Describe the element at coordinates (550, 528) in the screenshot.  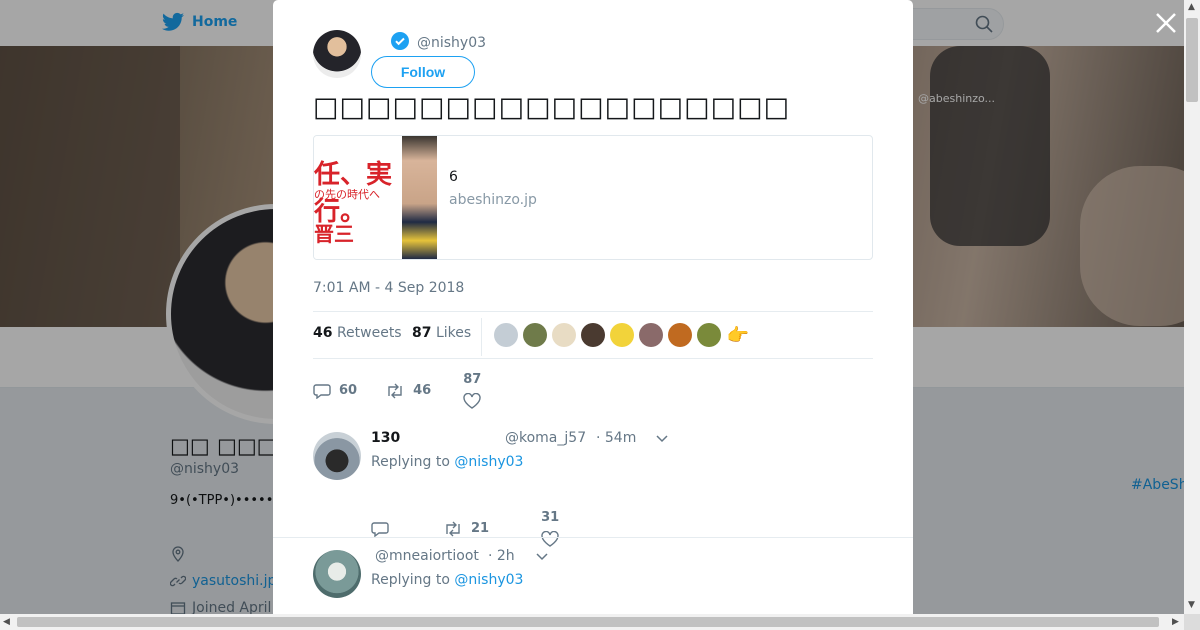
I see `like-button: 31` at that location.